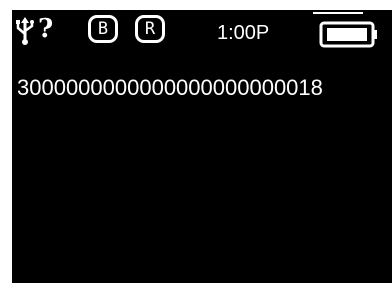  Describe the element at coordinates (46, 29) in the screenshot. I see `unknown-status-indicator: ?` at that location.